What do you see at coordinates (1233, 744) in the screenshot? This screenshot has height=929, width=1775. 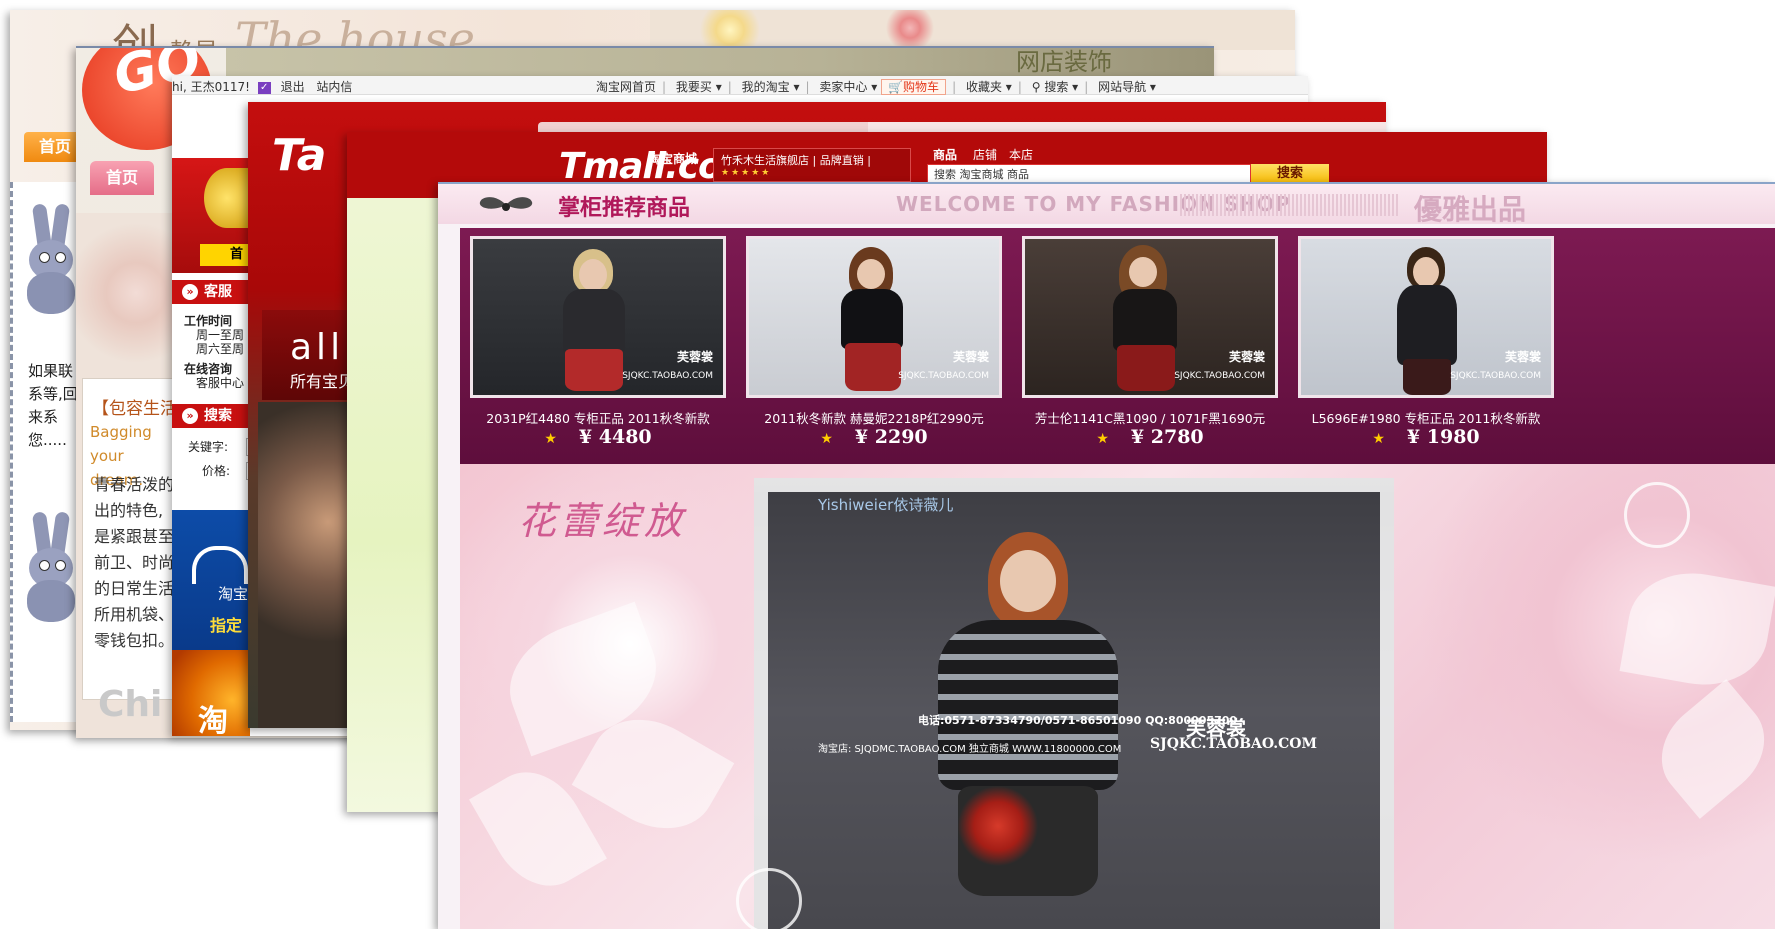 I see `frame-url: SJQKC.TAOBAO.COM` at bounding box center [1233, 744].